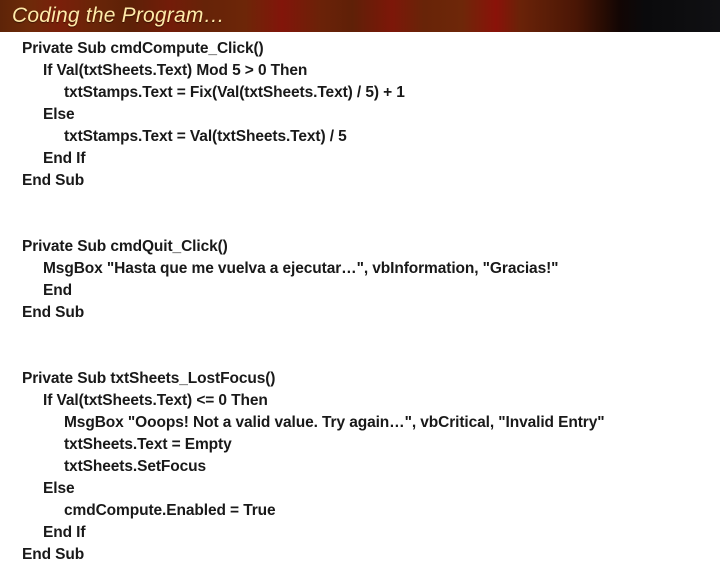 Image resolution: width=720 pixels, height=566 pixels. What do you see at coordinates (205, 136) in the screenshot?
I see `code-line: txtStamps.Text = Val(txtSheets.Text) / 5` at bounding box center [205, 136].